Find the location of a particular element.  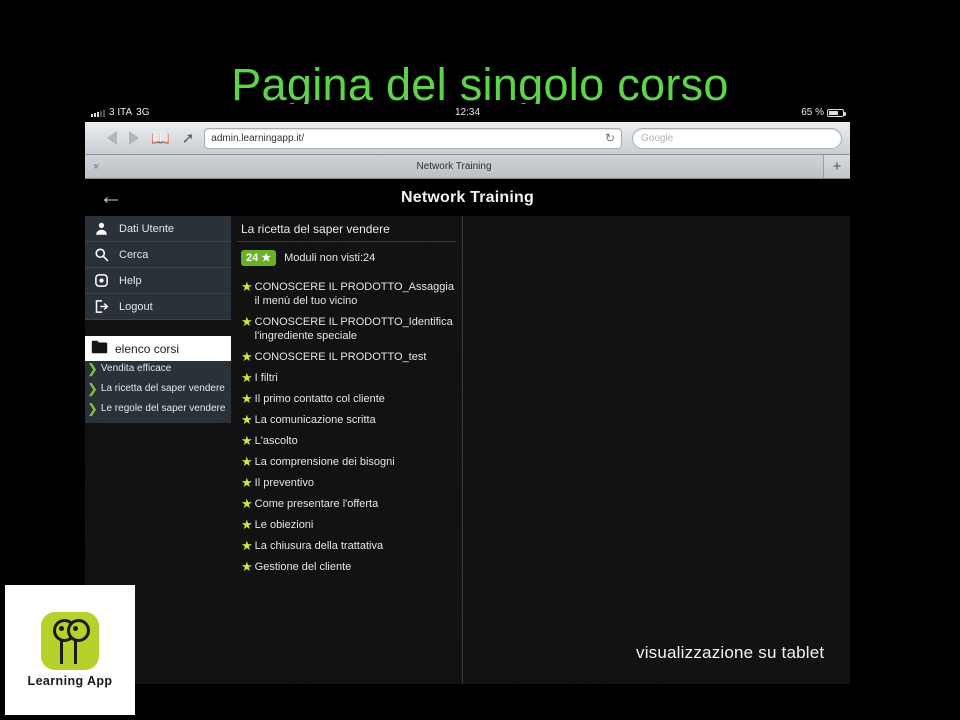

list-item: ★ CONOSCERE IL PRODOTTO_test is located at coordinates (346, 360).